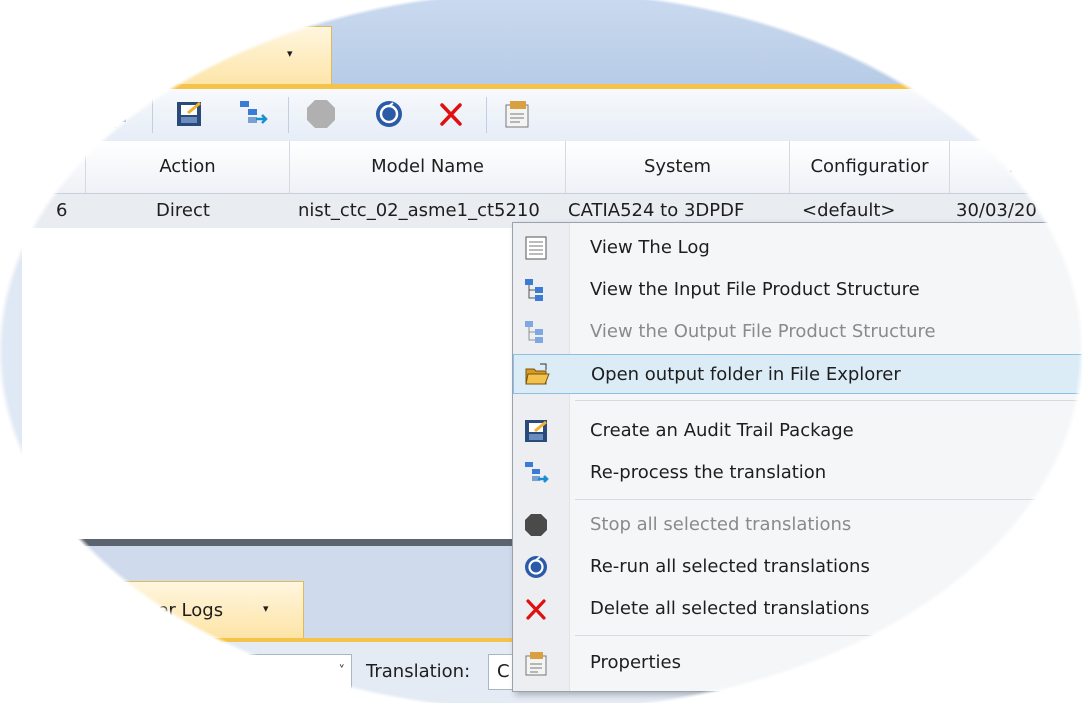 This screenshot has height=703, width=1082. I want to click on menu-item-label: View the Output File Product Structure, so click(763, 331).